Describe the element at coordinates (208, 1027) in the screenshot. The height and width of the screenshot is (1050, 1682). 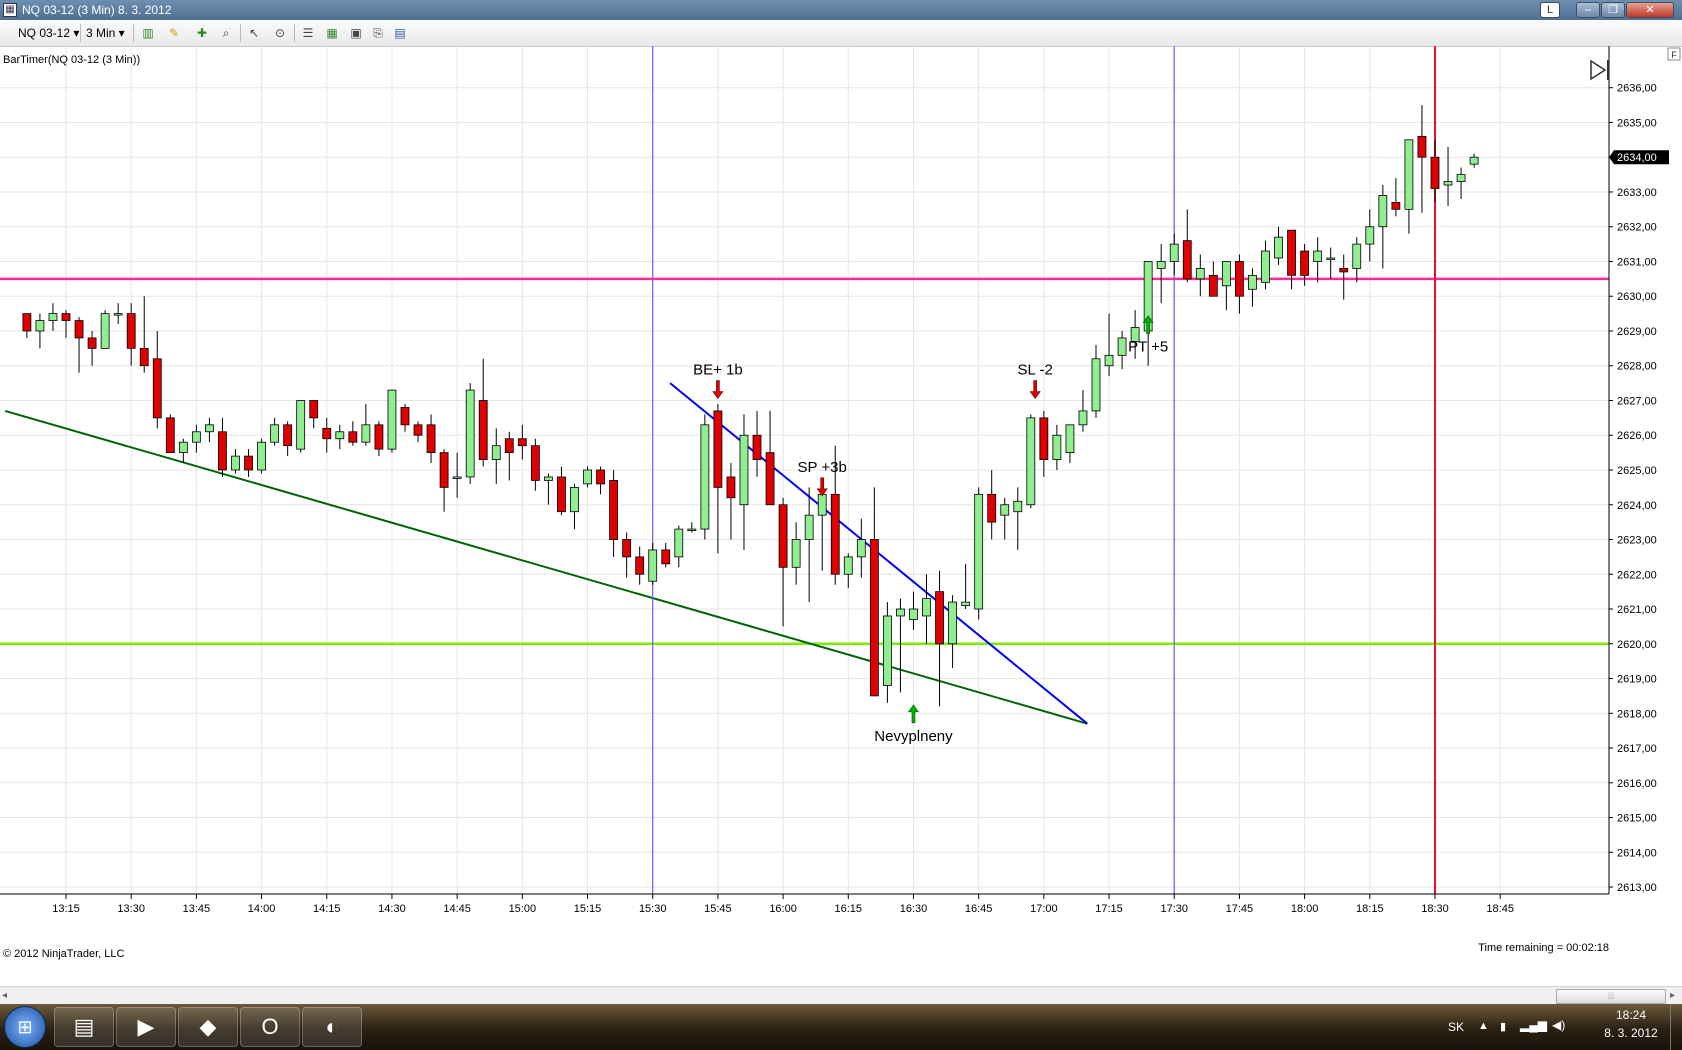
I see `book-icon: ◆` at that location.